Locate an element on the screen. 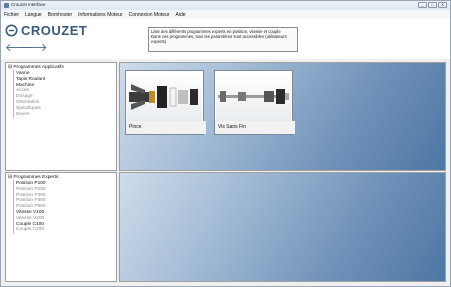 The image size is (451, 287). window-title: Crouzet Interface is located at coordinates (28, 4).